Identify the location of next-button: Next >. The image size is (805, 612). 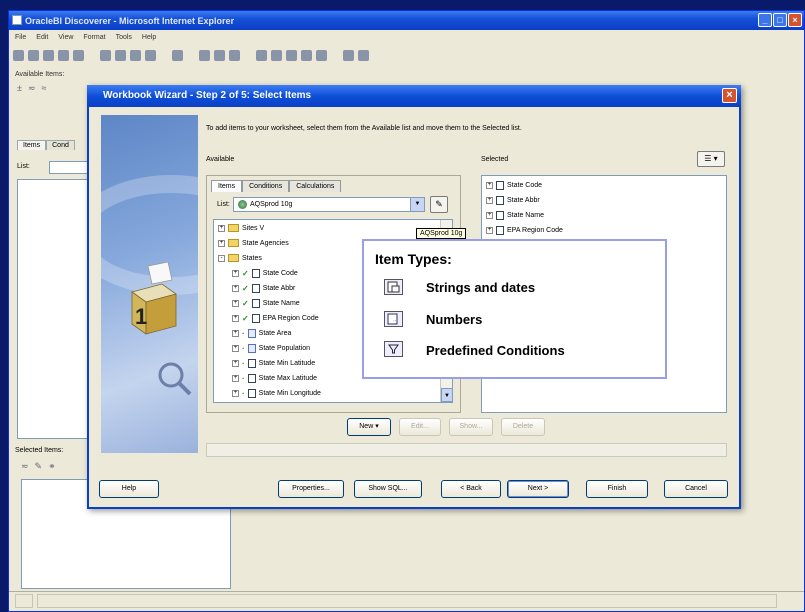
(538, 489).